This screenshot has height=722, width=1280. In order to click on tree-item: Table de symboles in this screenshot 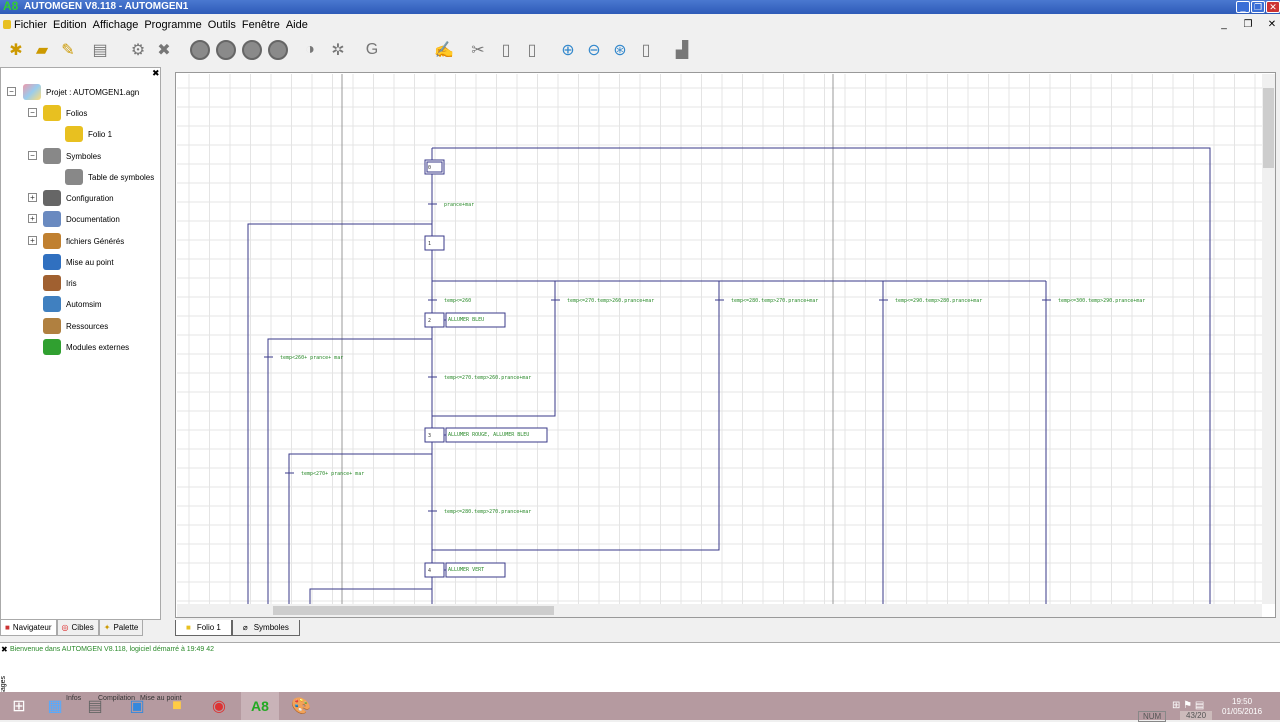, I will do `click(109, 177)`.